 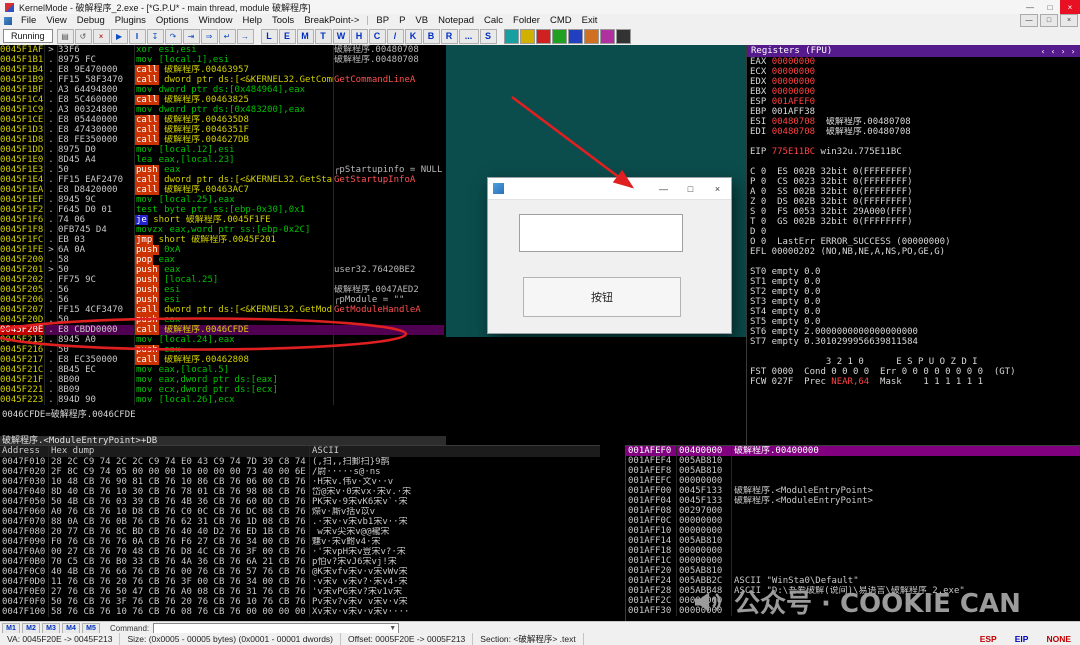 I want to click on letter-button-w: W, so click(x=341, y=36).